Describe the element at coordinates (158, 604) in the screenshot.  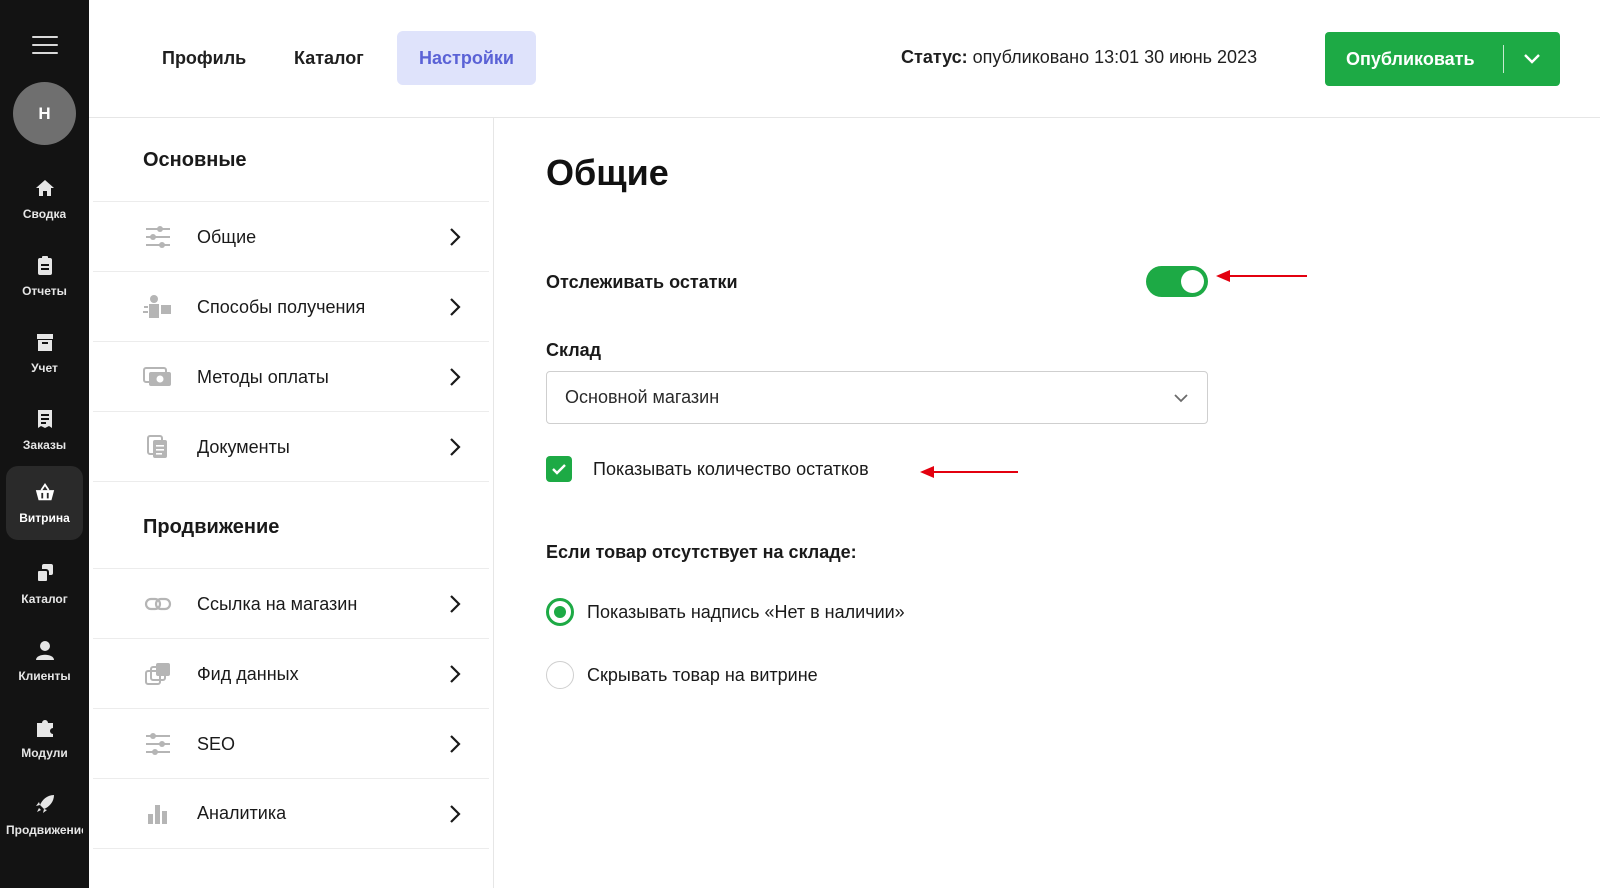
I see `link-icon` at that location.